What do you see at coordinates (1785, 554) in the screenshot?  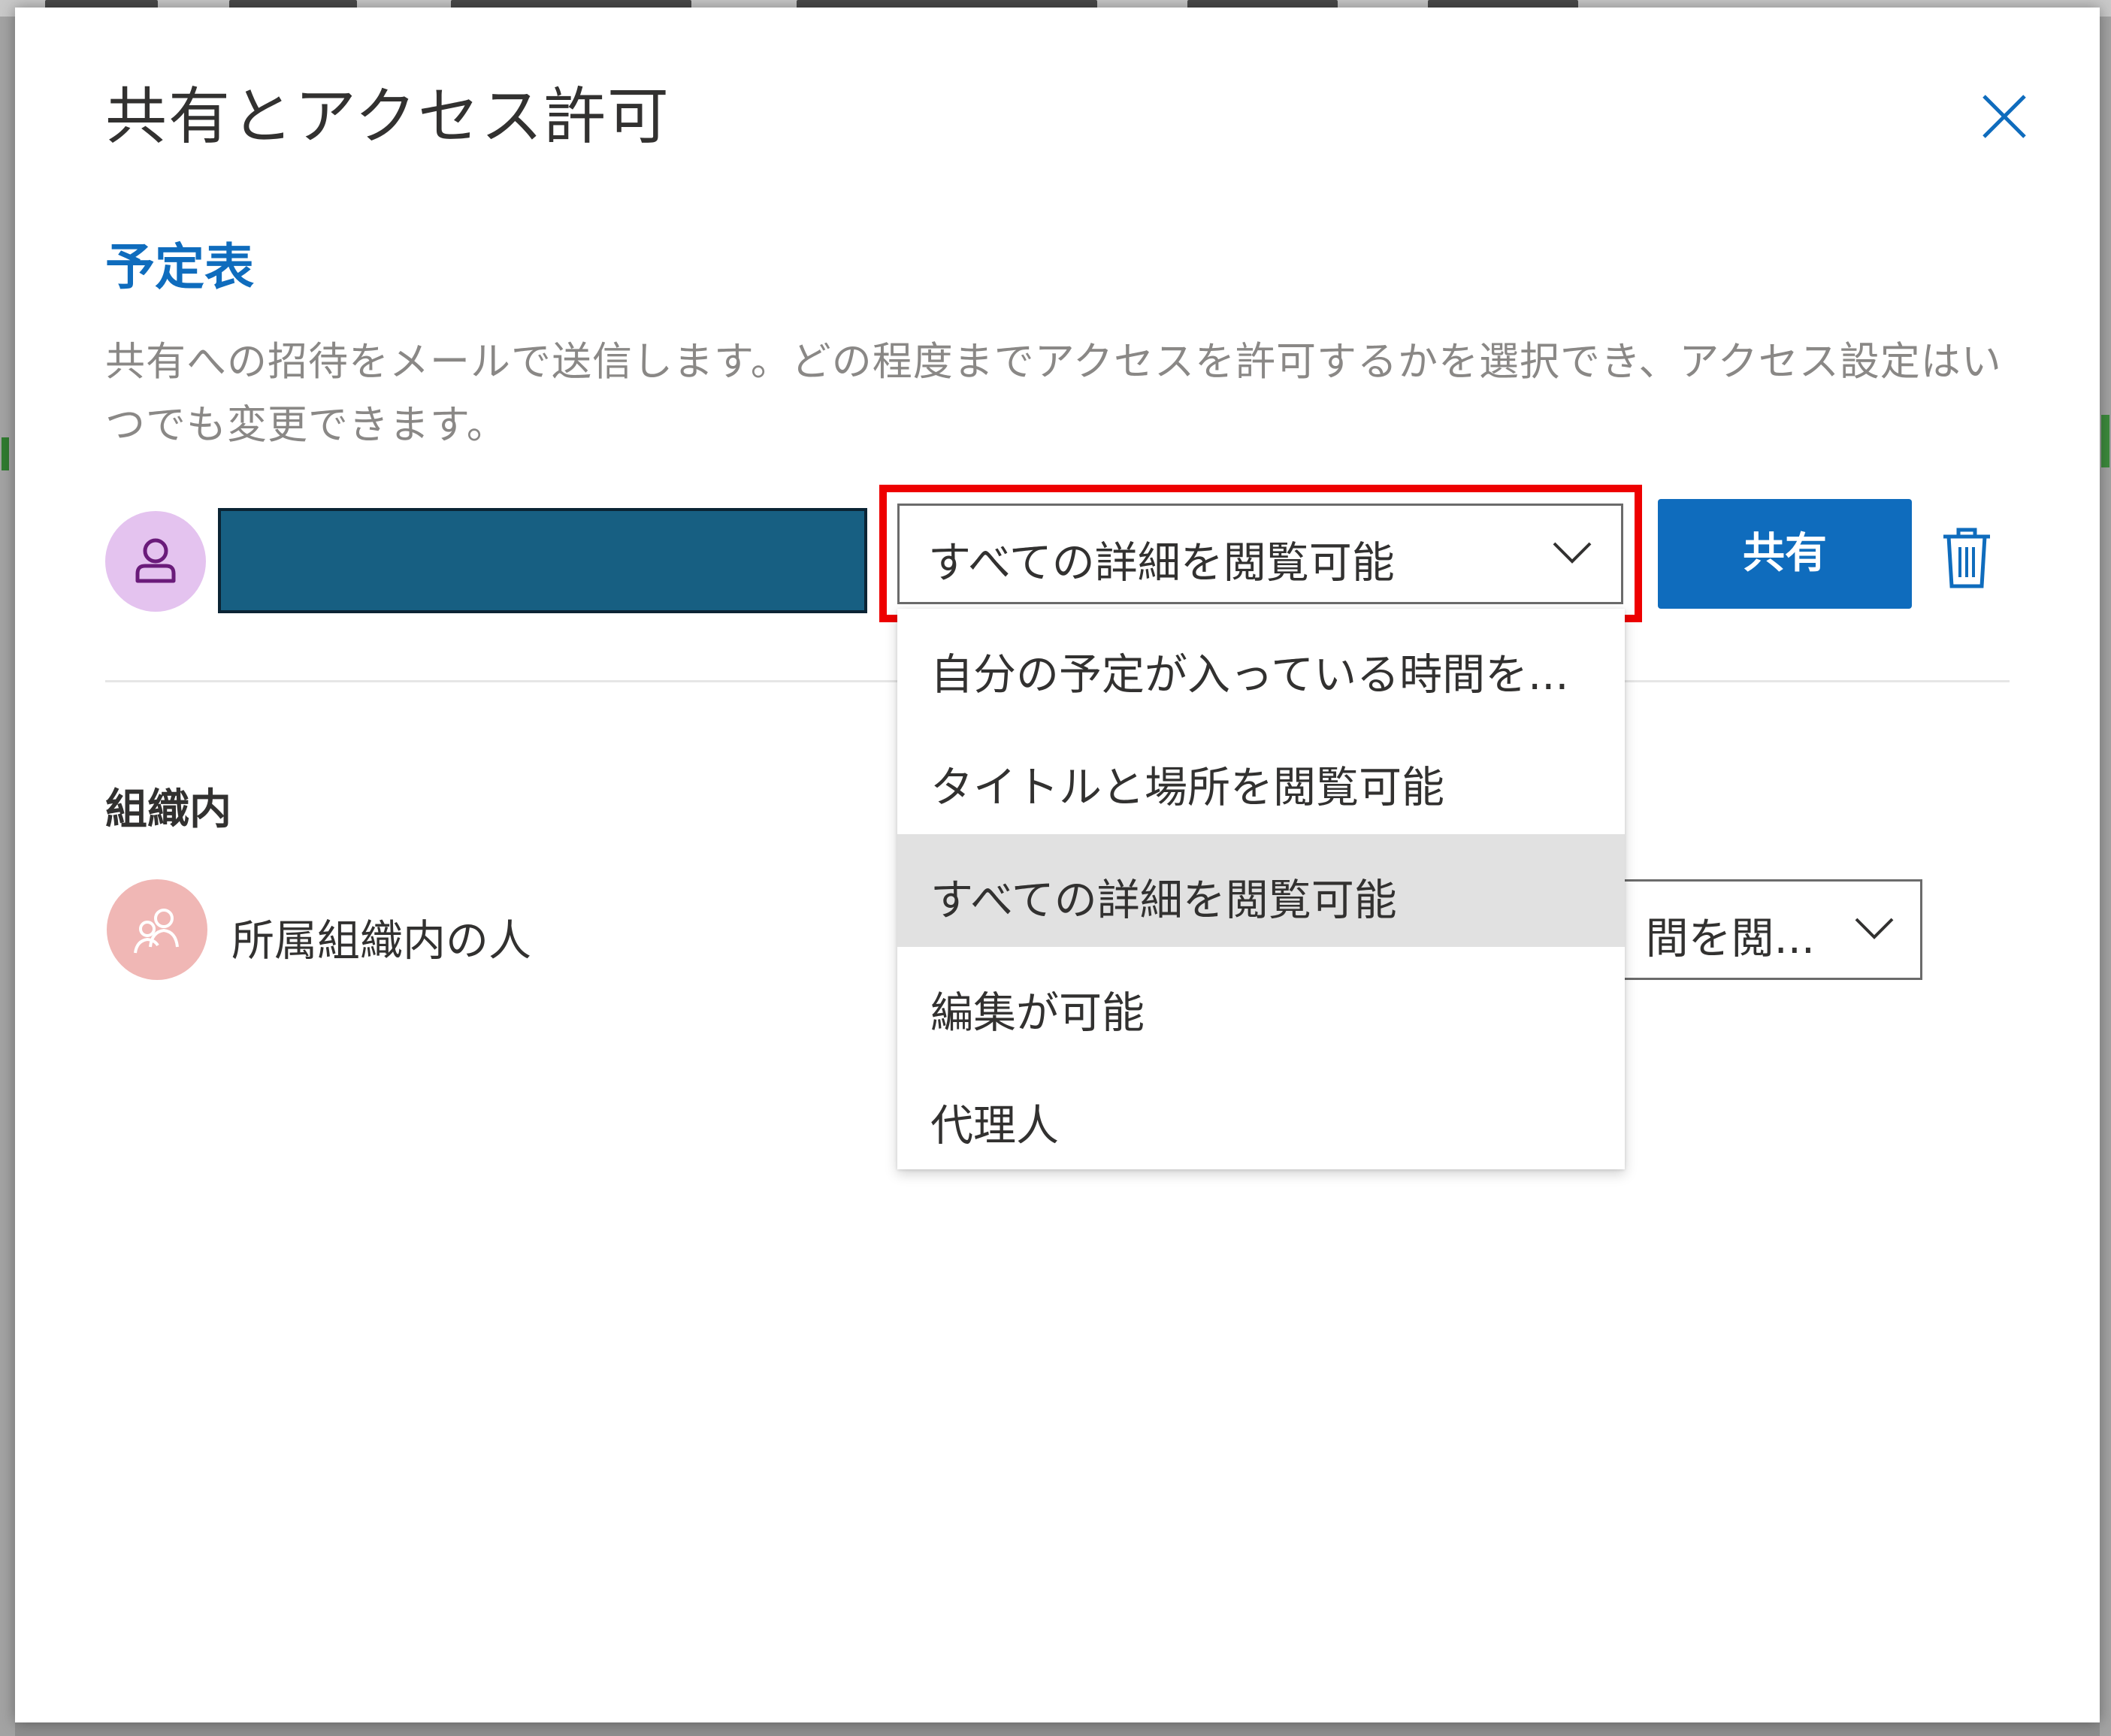 I see `share-button: 共有` at bounding box center [1785, 554].